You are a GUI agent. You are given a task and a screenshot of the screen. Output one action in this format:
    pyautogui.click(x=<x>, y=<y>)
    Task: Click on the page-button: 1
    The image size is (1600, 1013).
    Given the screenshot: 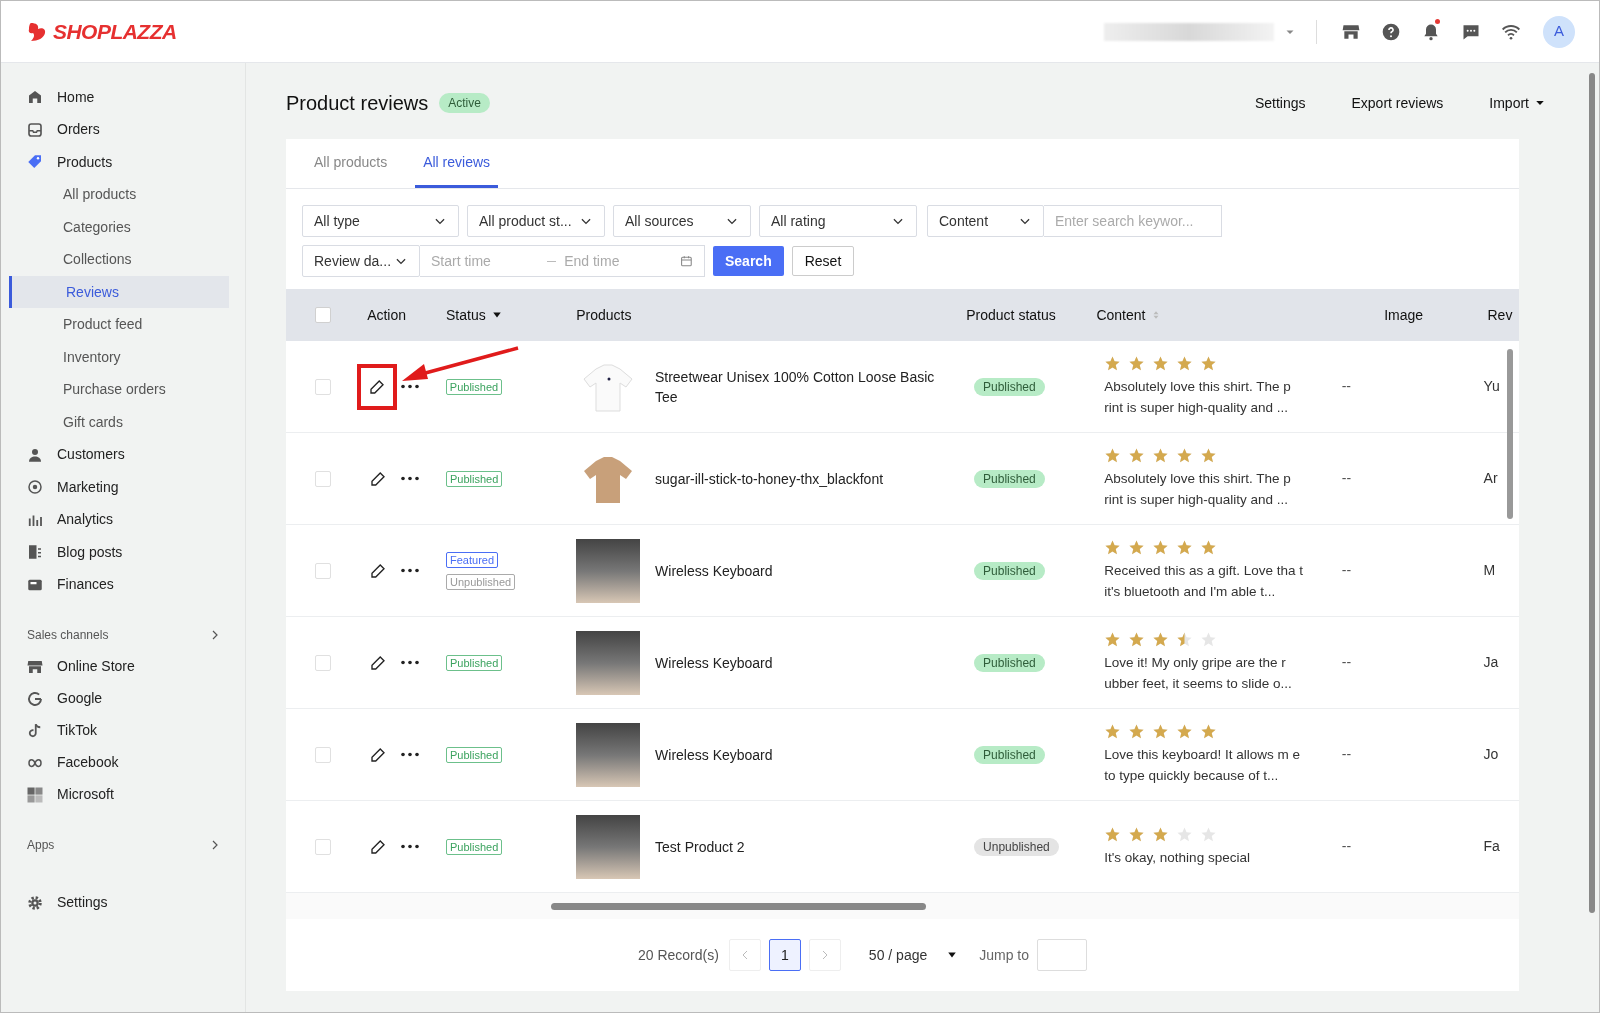 What is the action you would take?
    pyautogui.click(x=784, y=955)
    